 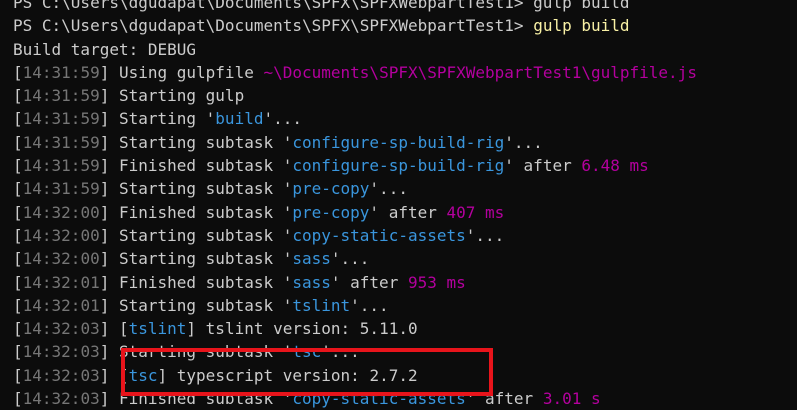 What do you see at coordinates (302, 329) in the screenshot?
I see `log-segment-plain: ] tslint version: 5.11.0` at bounding box center [302, 329].